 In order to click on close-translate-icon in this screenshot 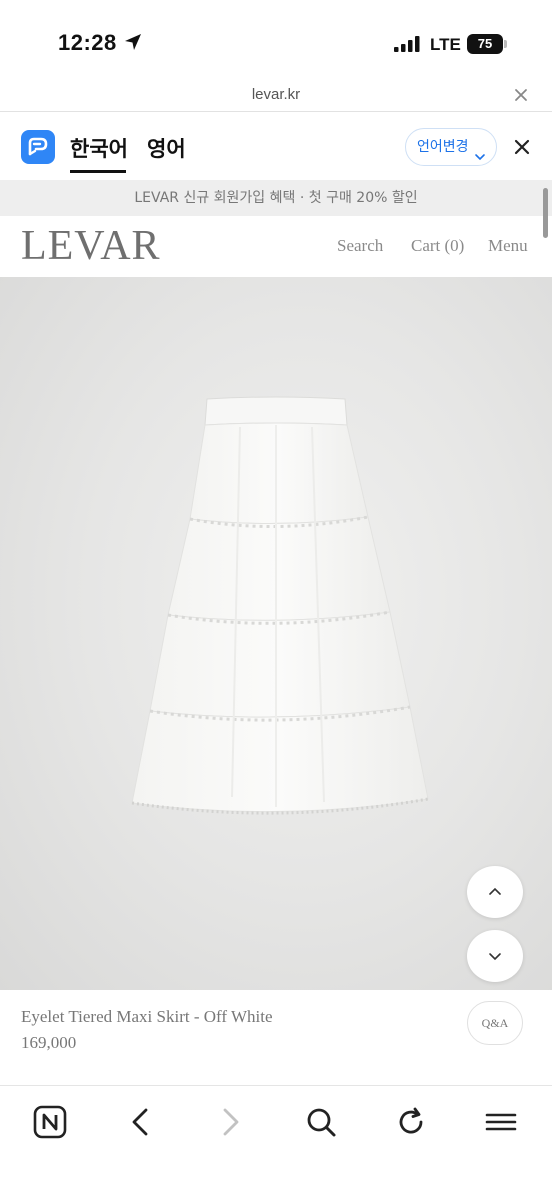, I will do `click(522, 147)`.